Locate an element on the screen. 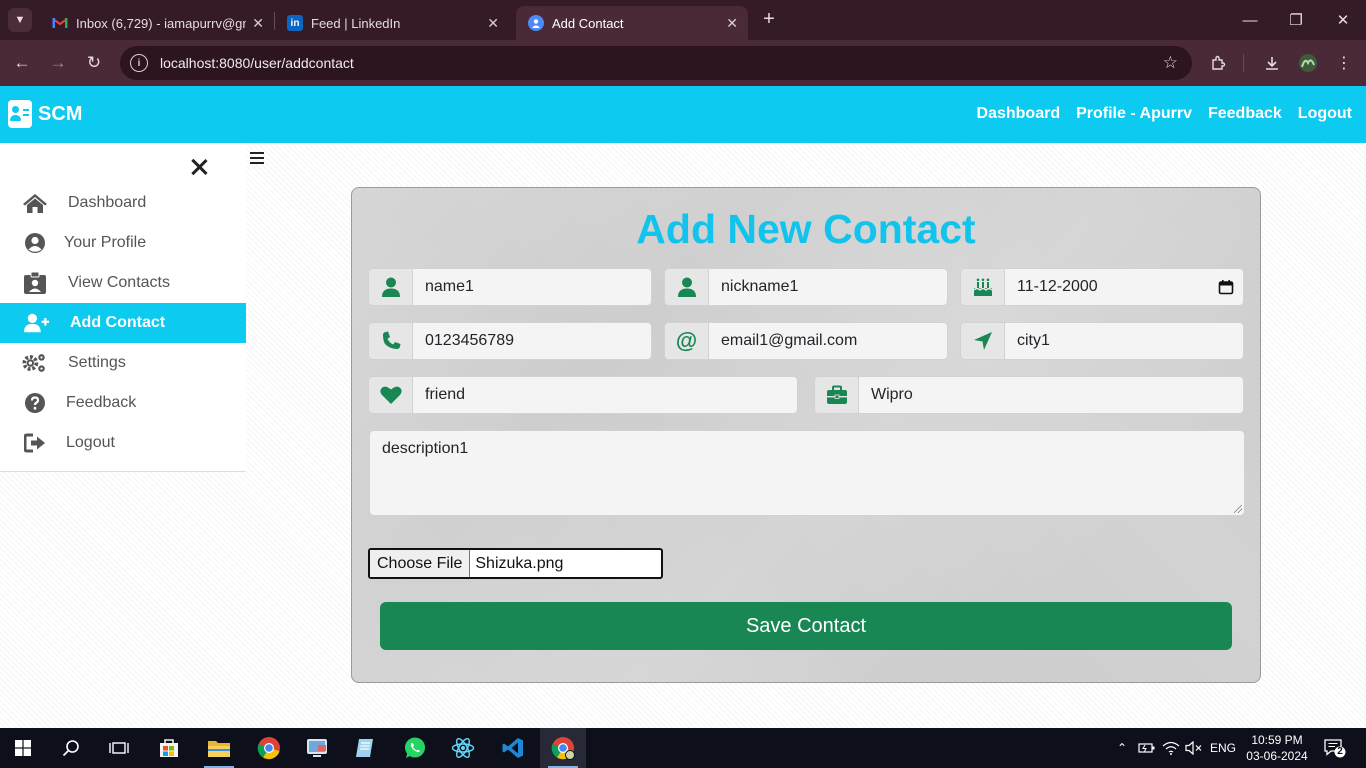  start-button is located at coordinates (23, 748).